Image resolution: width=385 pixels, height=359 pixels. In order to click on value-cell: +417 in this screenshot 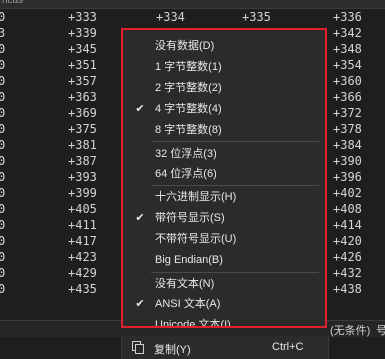, I will do `click(82, 241)`.